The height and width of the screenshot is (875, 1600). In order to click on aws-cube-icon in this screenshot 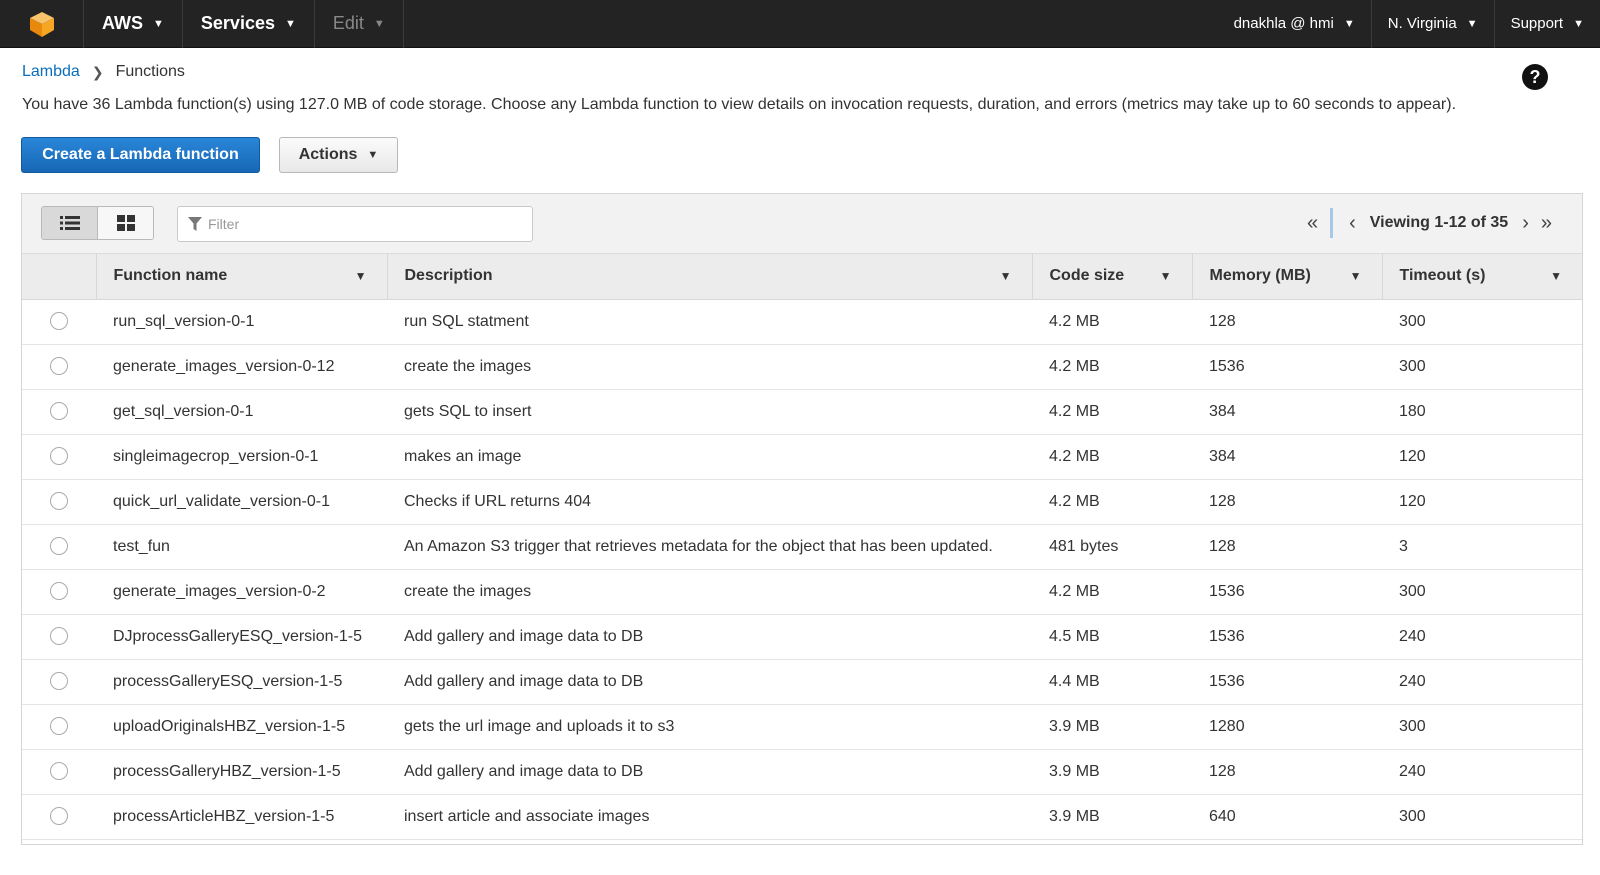, I will do `click(41, 24)`.